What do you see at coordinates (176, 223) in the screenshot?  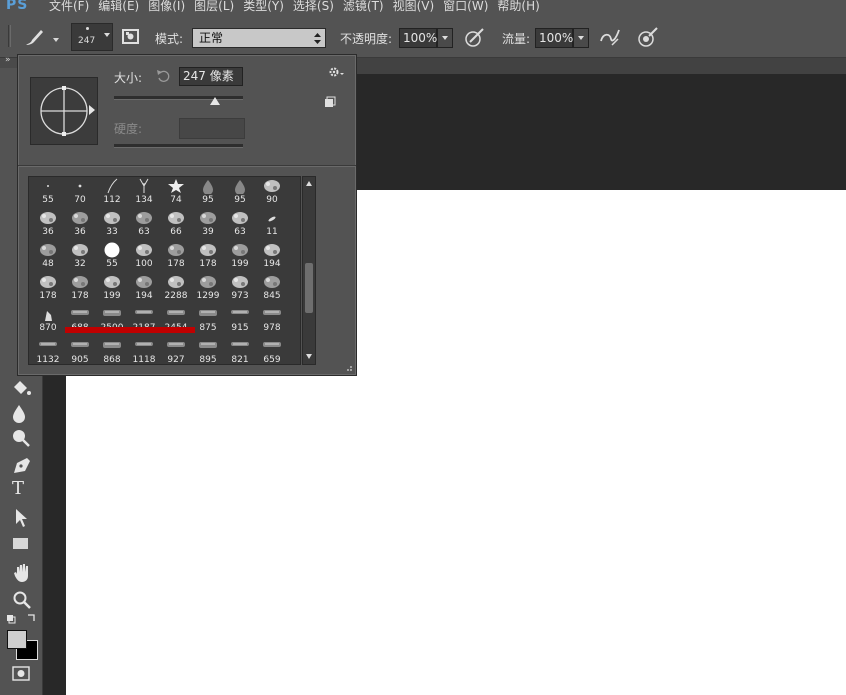 I see `brush-preset: 66` at bounding box center [176, 223].